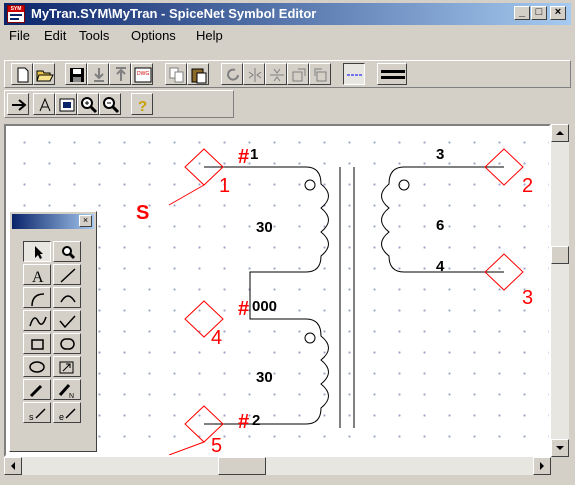  I want to click on arc-right-icon, so click(68, 299).